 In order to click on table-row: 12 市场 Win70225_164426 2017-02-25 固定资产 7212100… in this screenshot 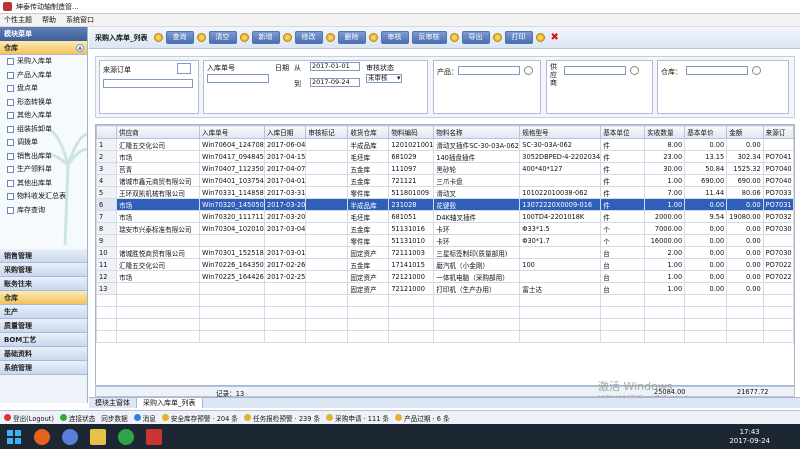, I will do `click(445, 276)`.